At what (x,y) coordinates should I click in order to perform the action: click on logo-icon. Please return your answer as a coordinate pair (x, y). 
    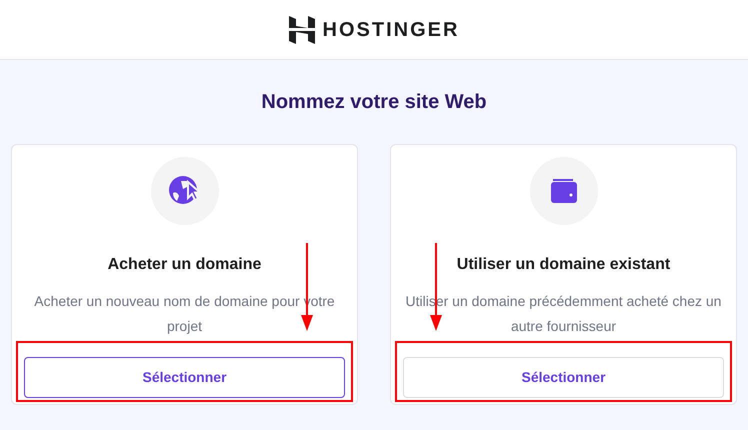
    Looking at the image, I should click on (301, 30).